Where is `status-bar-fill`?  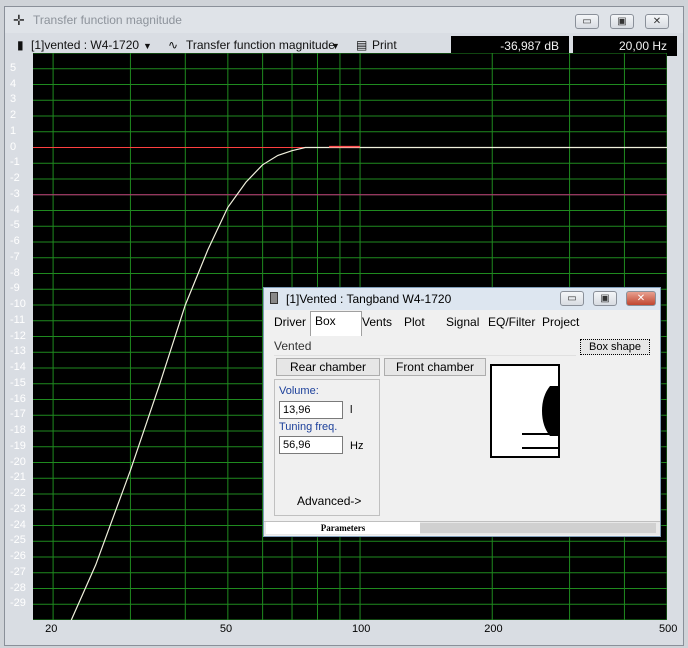
status-bar-fill is located at coordinates (538, 528).